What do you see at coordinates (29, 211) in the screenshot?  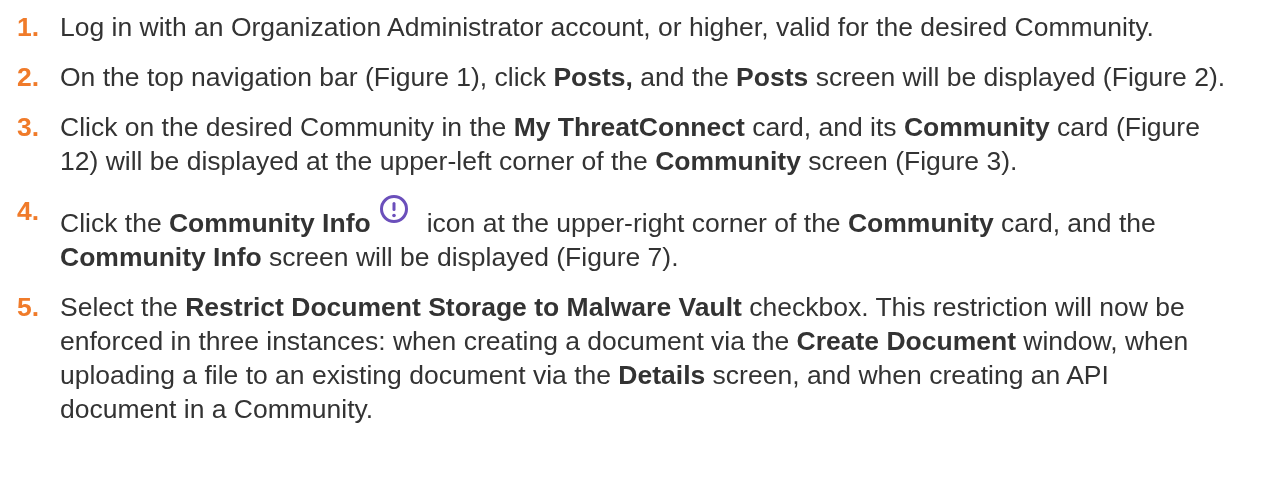 I see `step-number: 4.` at bounding box center [29, 211].